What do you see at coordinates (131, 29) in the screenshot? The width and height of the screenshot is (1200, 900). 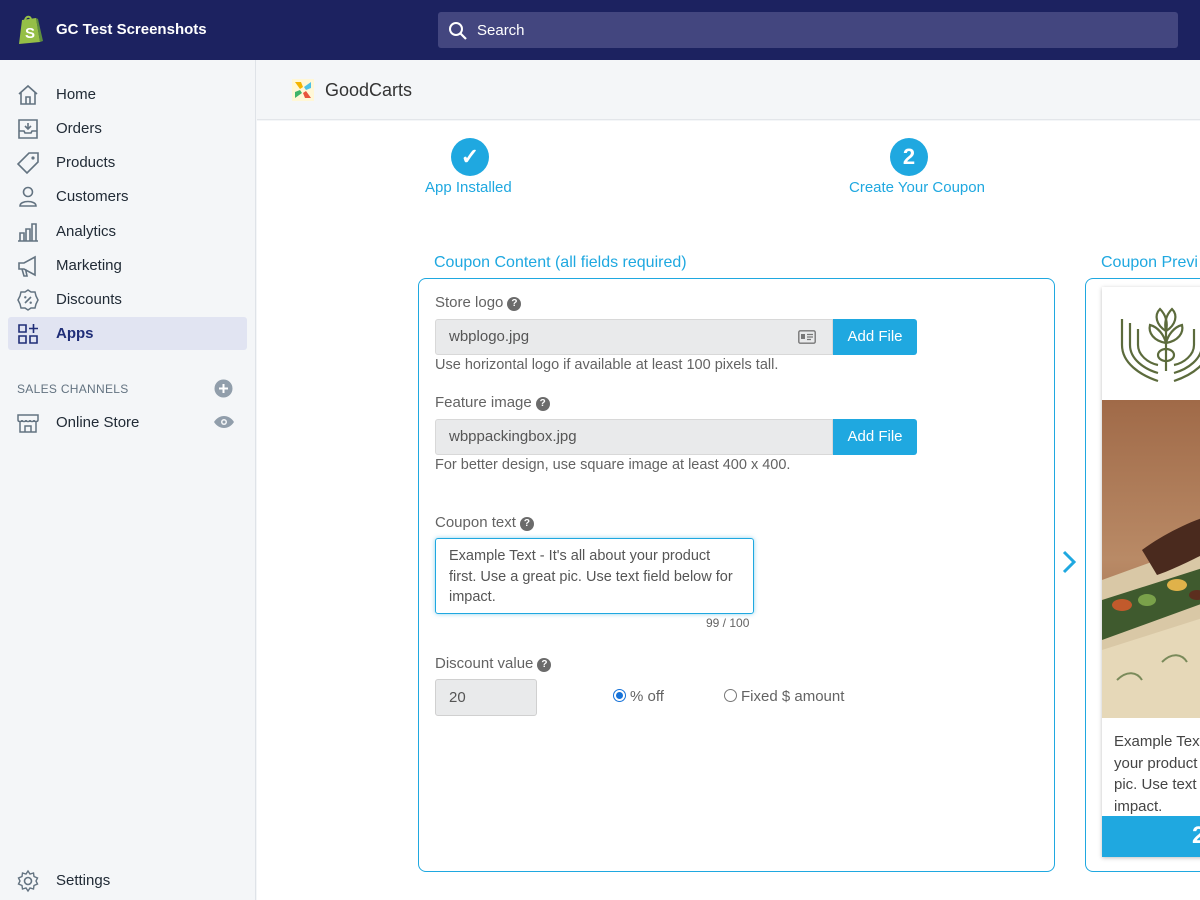 I see `store-name: GC Test Screenshots` at bounding box center [131, 29].